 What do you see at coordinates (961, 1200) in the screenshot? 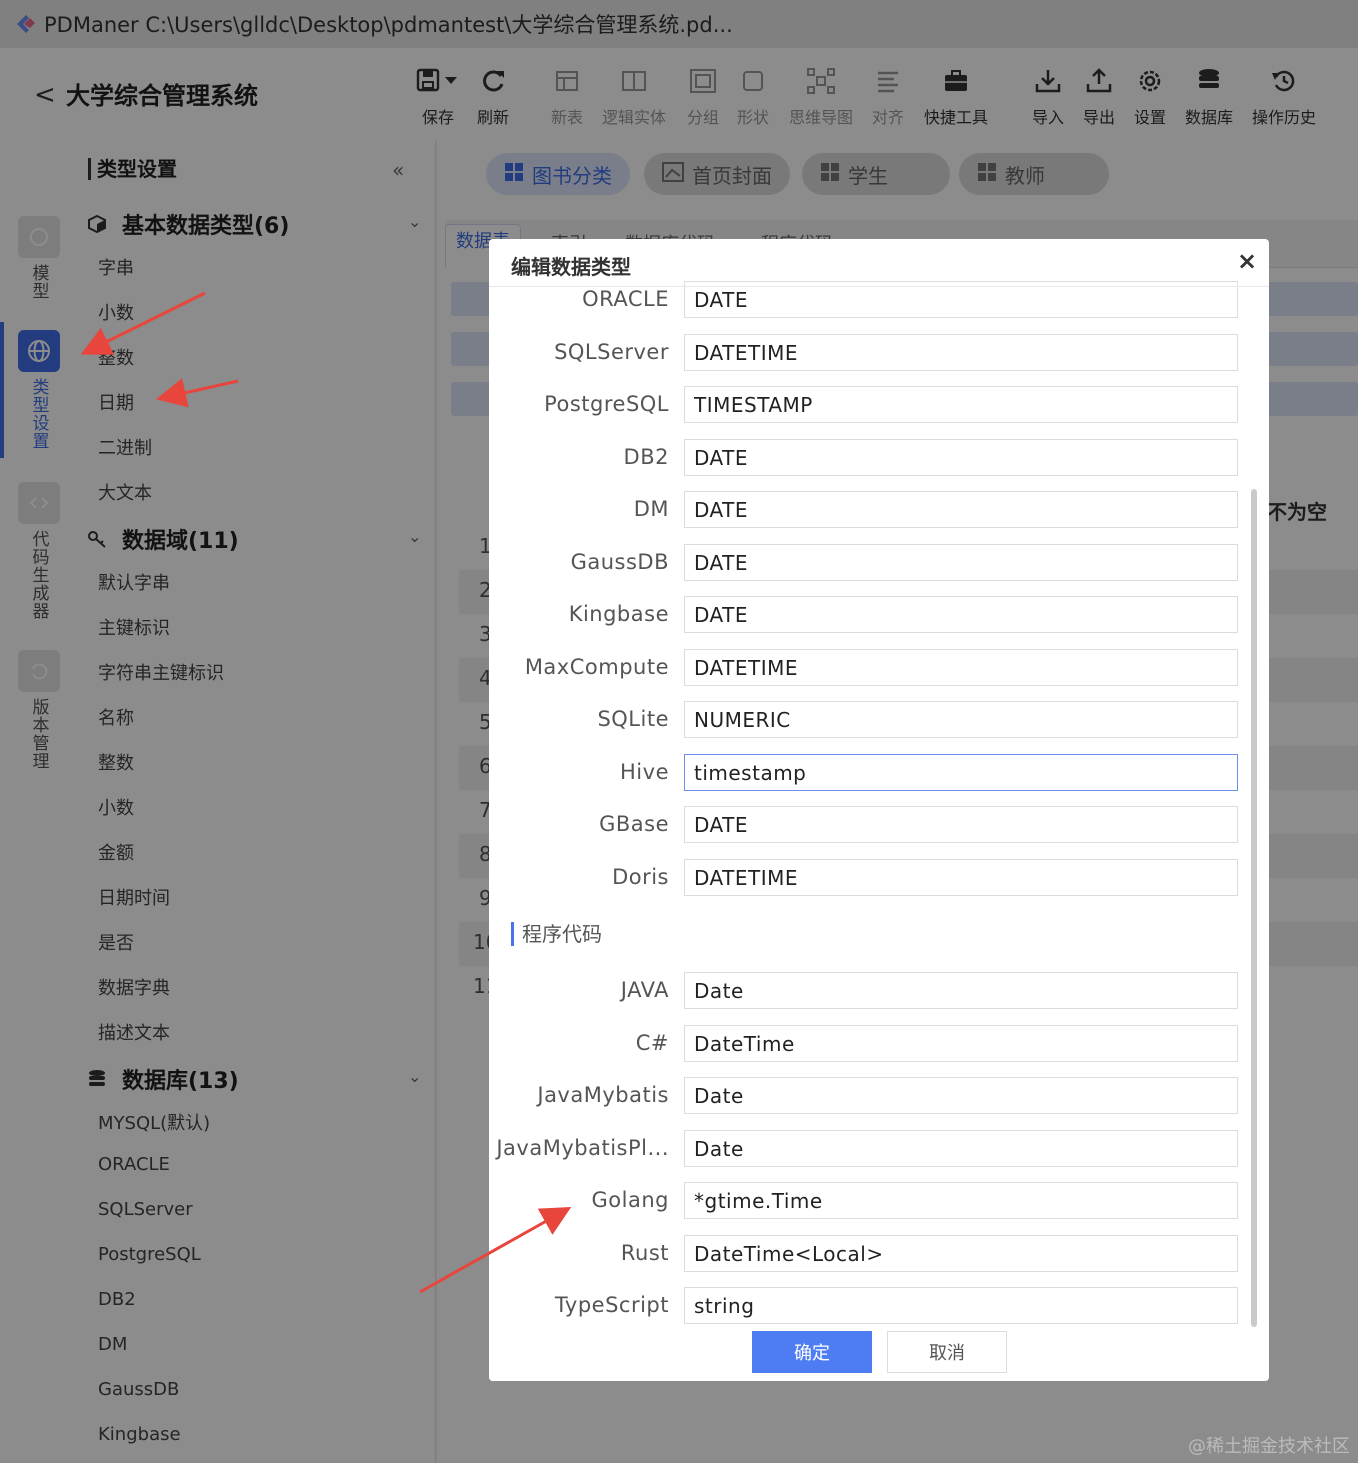
I see `golang-type-input` at bounding box center [961, 1200].